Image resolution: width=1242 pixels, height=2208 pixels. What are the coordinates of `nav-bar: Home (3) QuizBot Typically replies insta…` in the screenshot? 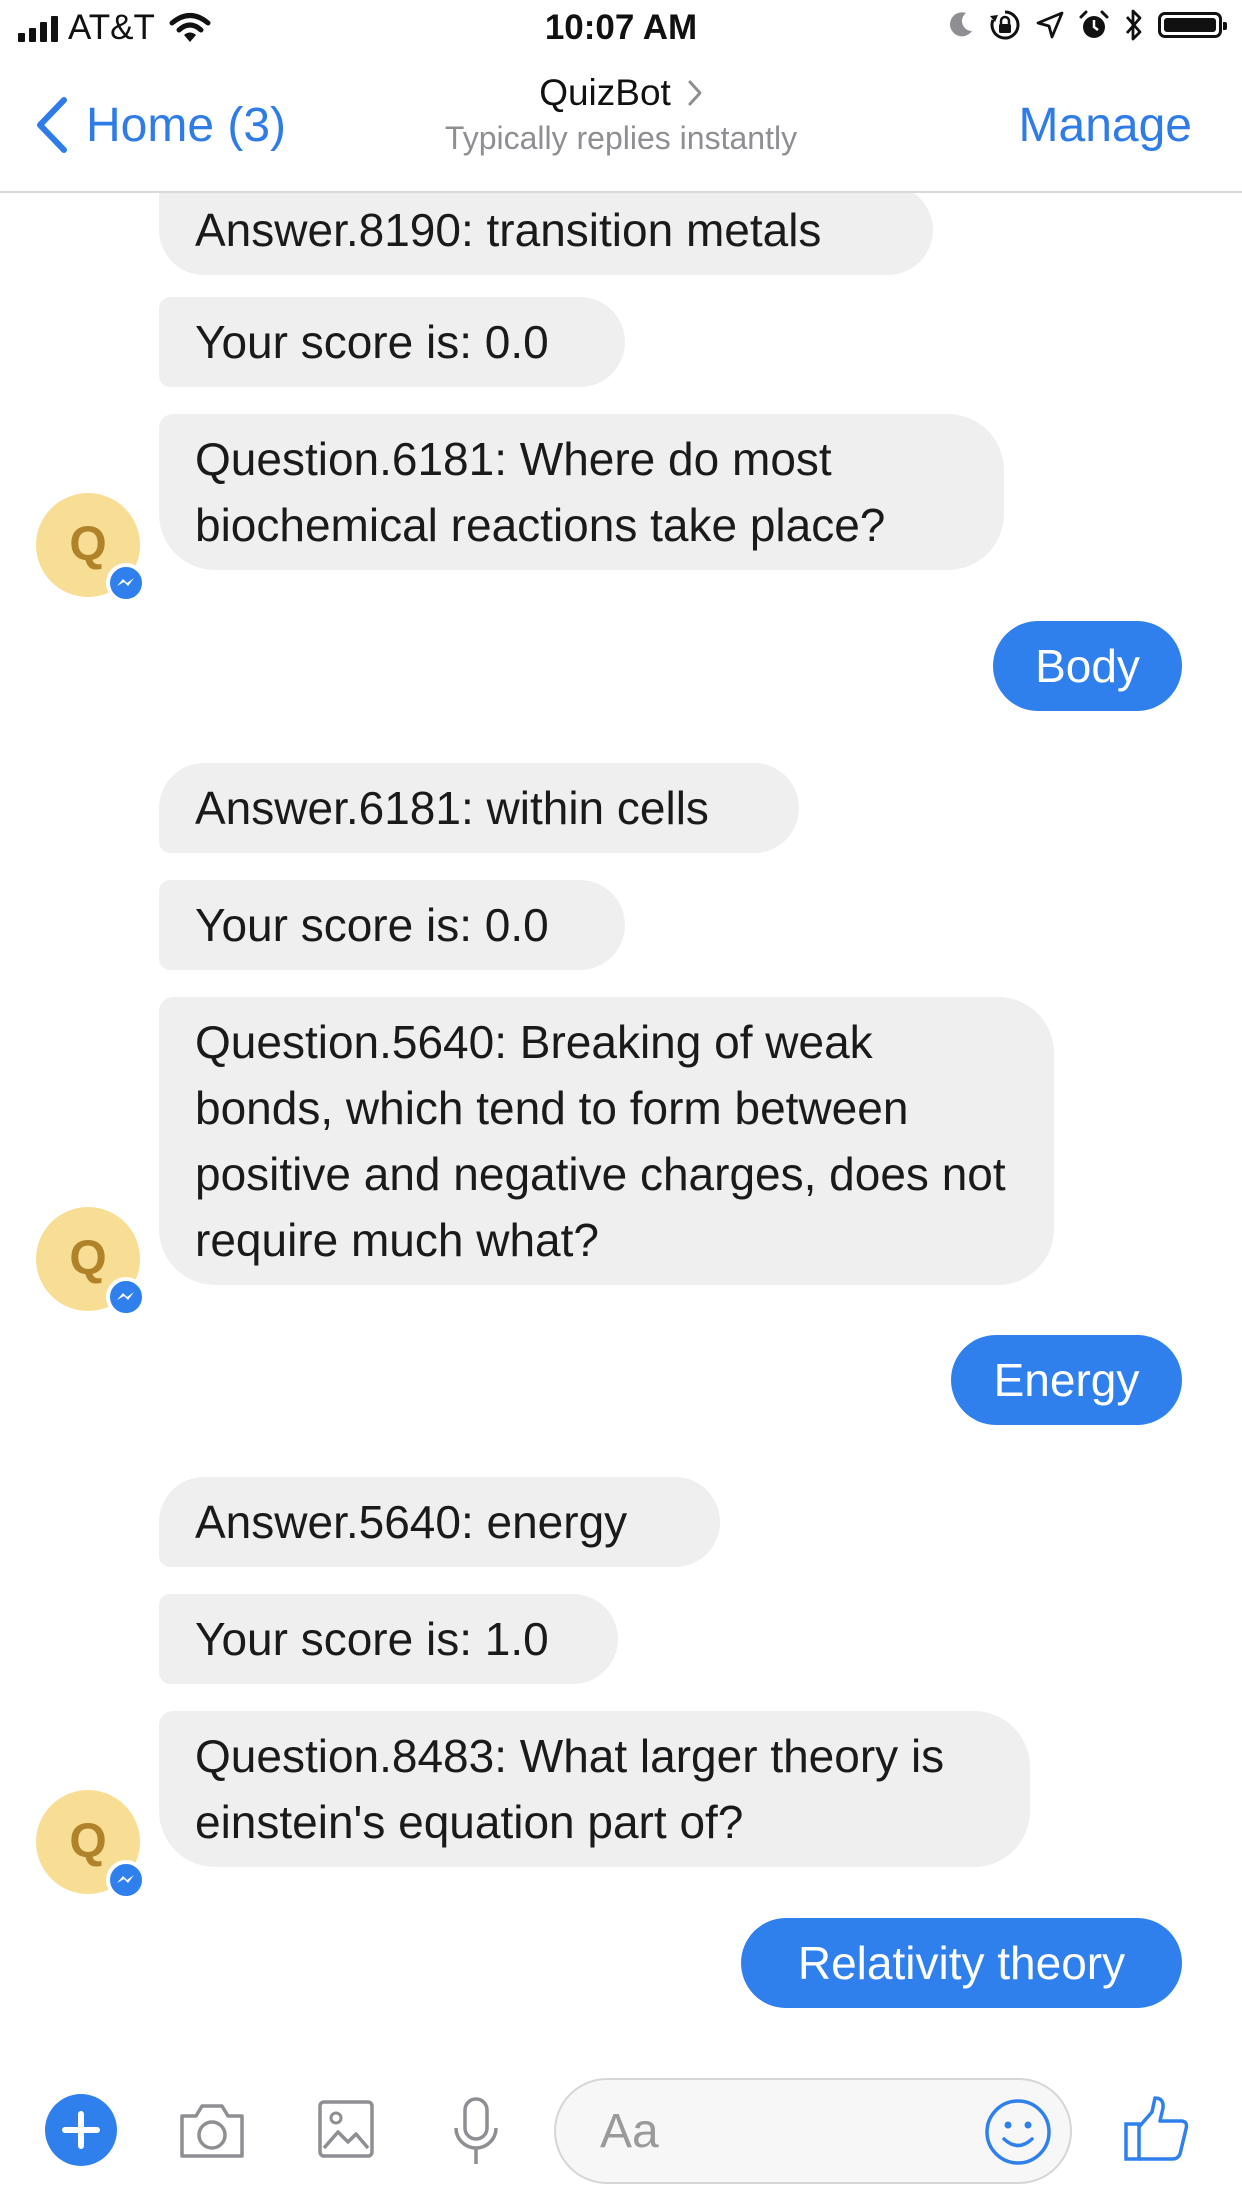 It's located at (621, 126).